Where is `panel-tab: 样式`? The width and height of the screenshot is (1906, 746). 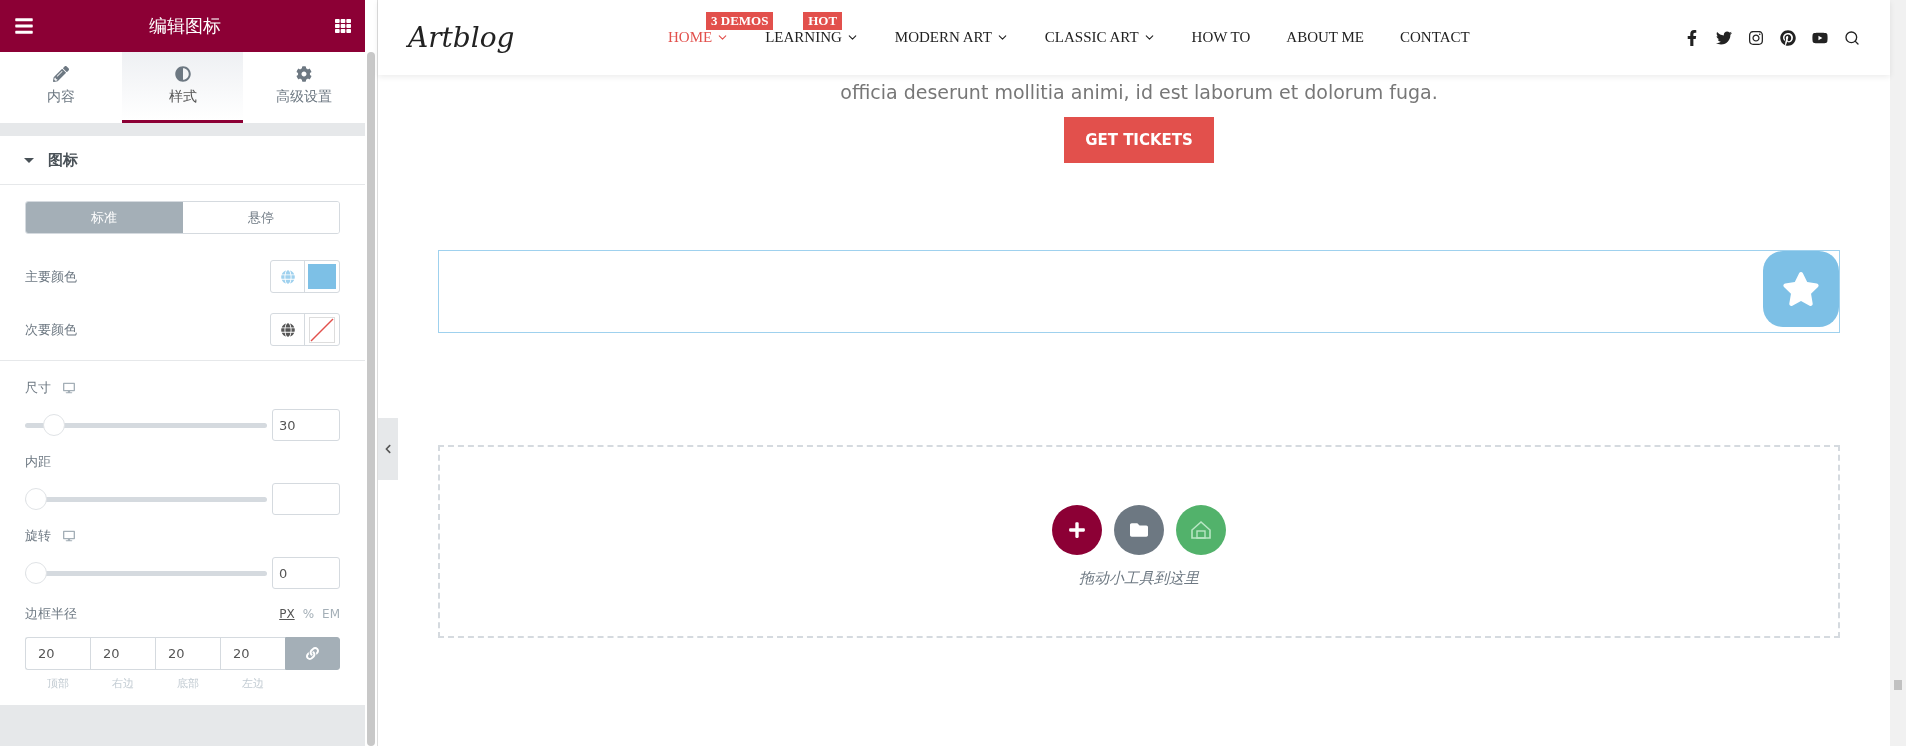
panel-tab: 样式 is located at coordinates (182, 87).